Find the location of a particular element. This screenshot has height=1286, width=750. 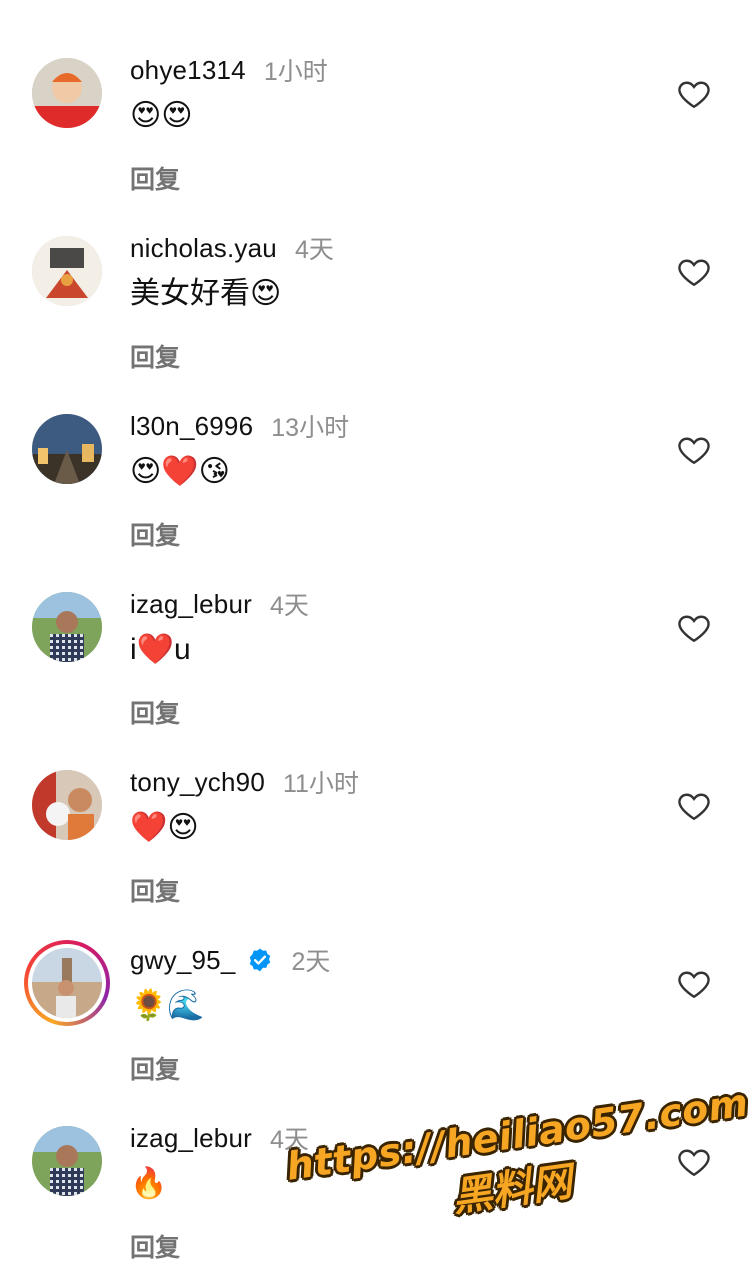

timestamp: 2天 is located at coordinates (311, 962).